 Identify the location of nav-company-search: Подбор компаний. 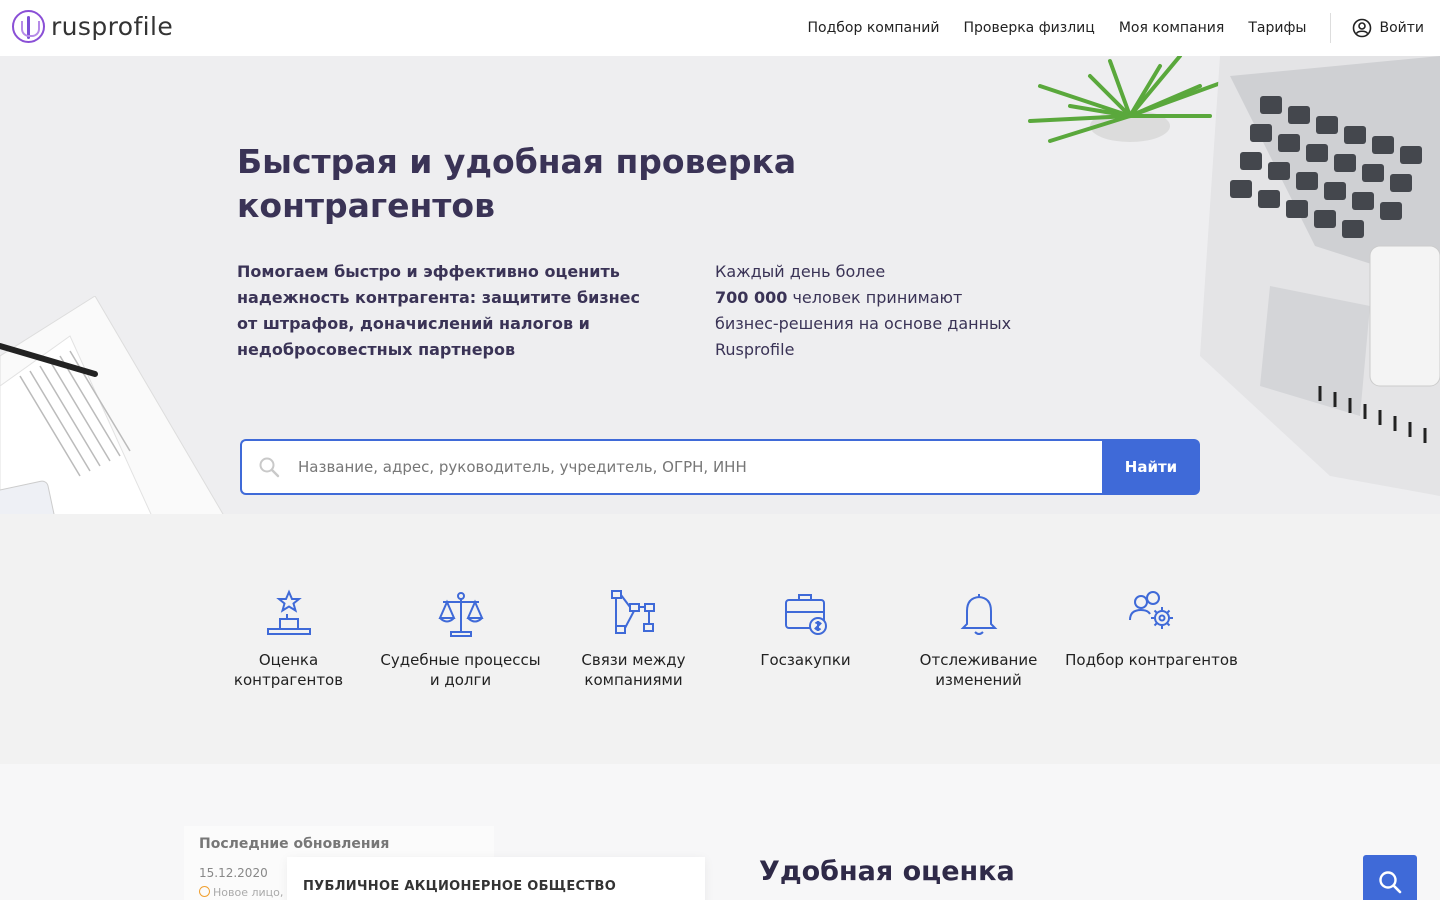
(874, 28).